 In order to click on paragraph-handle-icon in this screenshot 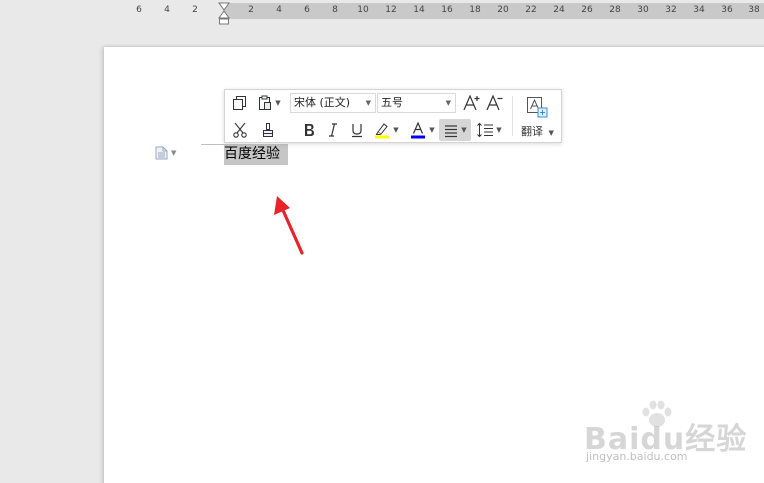, I will do `click(161, 153)`.